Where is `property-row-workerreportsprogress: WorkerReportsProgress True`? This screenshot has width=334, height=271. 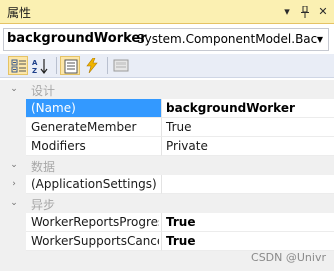
property-row-workerreportsprogress: WorkerReportsProgress True is located at coordinates (167, 222).